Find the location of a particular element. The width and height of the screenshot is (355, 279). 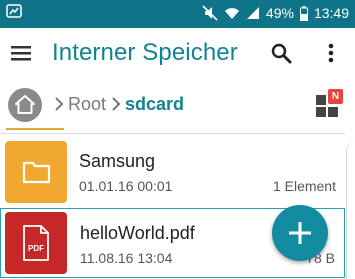

file-name: helloWorld.pdf is located at coordinates (137, 233).